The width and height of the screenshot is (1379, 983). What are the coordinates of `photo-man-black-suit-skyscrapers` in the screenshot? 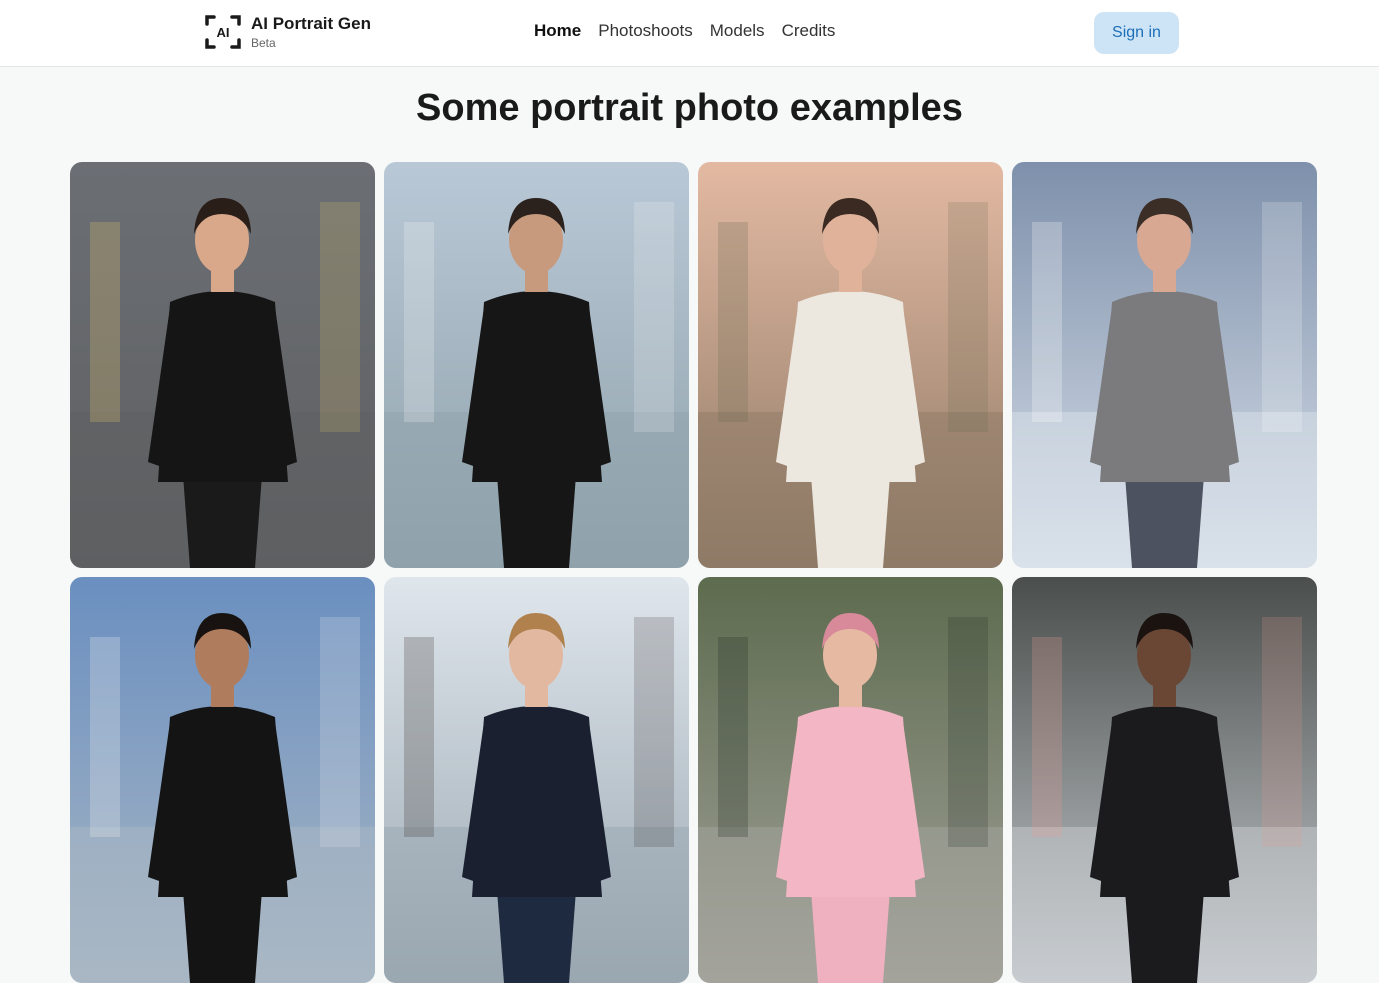 It's located at (536, 365).